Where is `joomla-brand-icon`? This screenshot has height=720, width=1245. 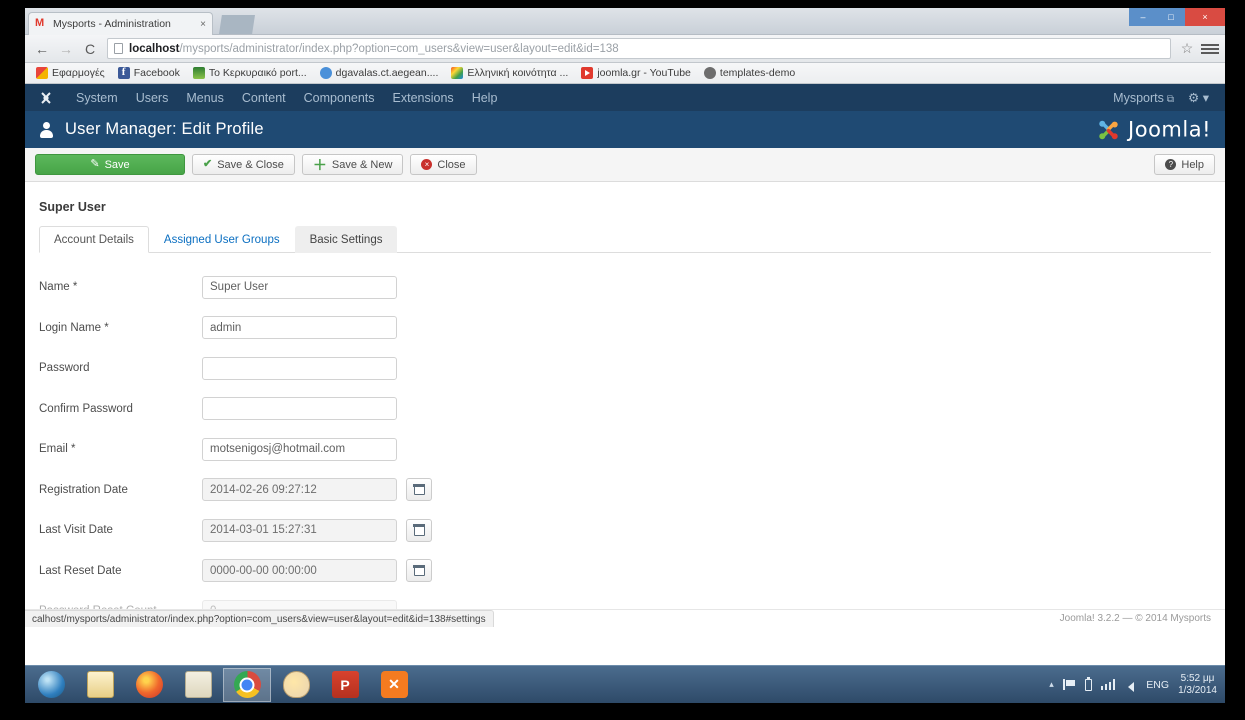
joomla-brand-icon is located at coordinates (46, 98).